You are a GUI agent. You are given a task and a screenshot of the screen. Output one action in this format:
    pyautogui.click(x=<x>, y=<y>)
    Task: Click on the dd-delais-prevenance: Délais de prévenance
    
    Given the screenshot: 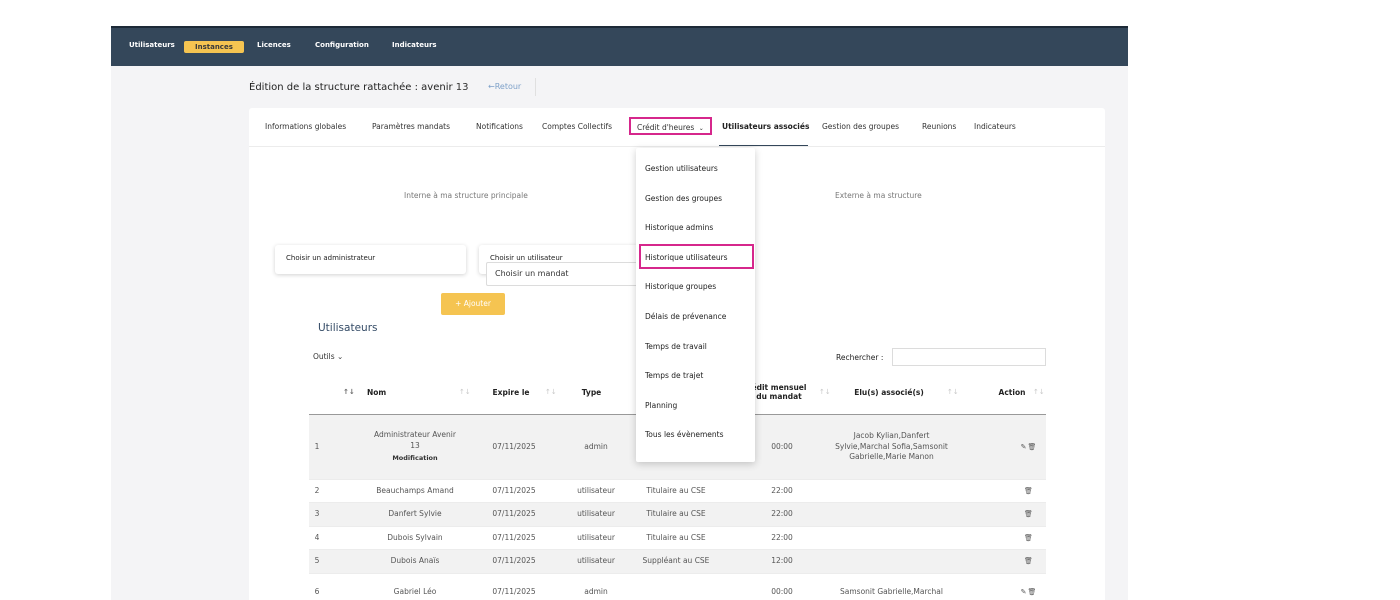 What is the action you would take?
    pyautogui.click(x=685, y=316)
    